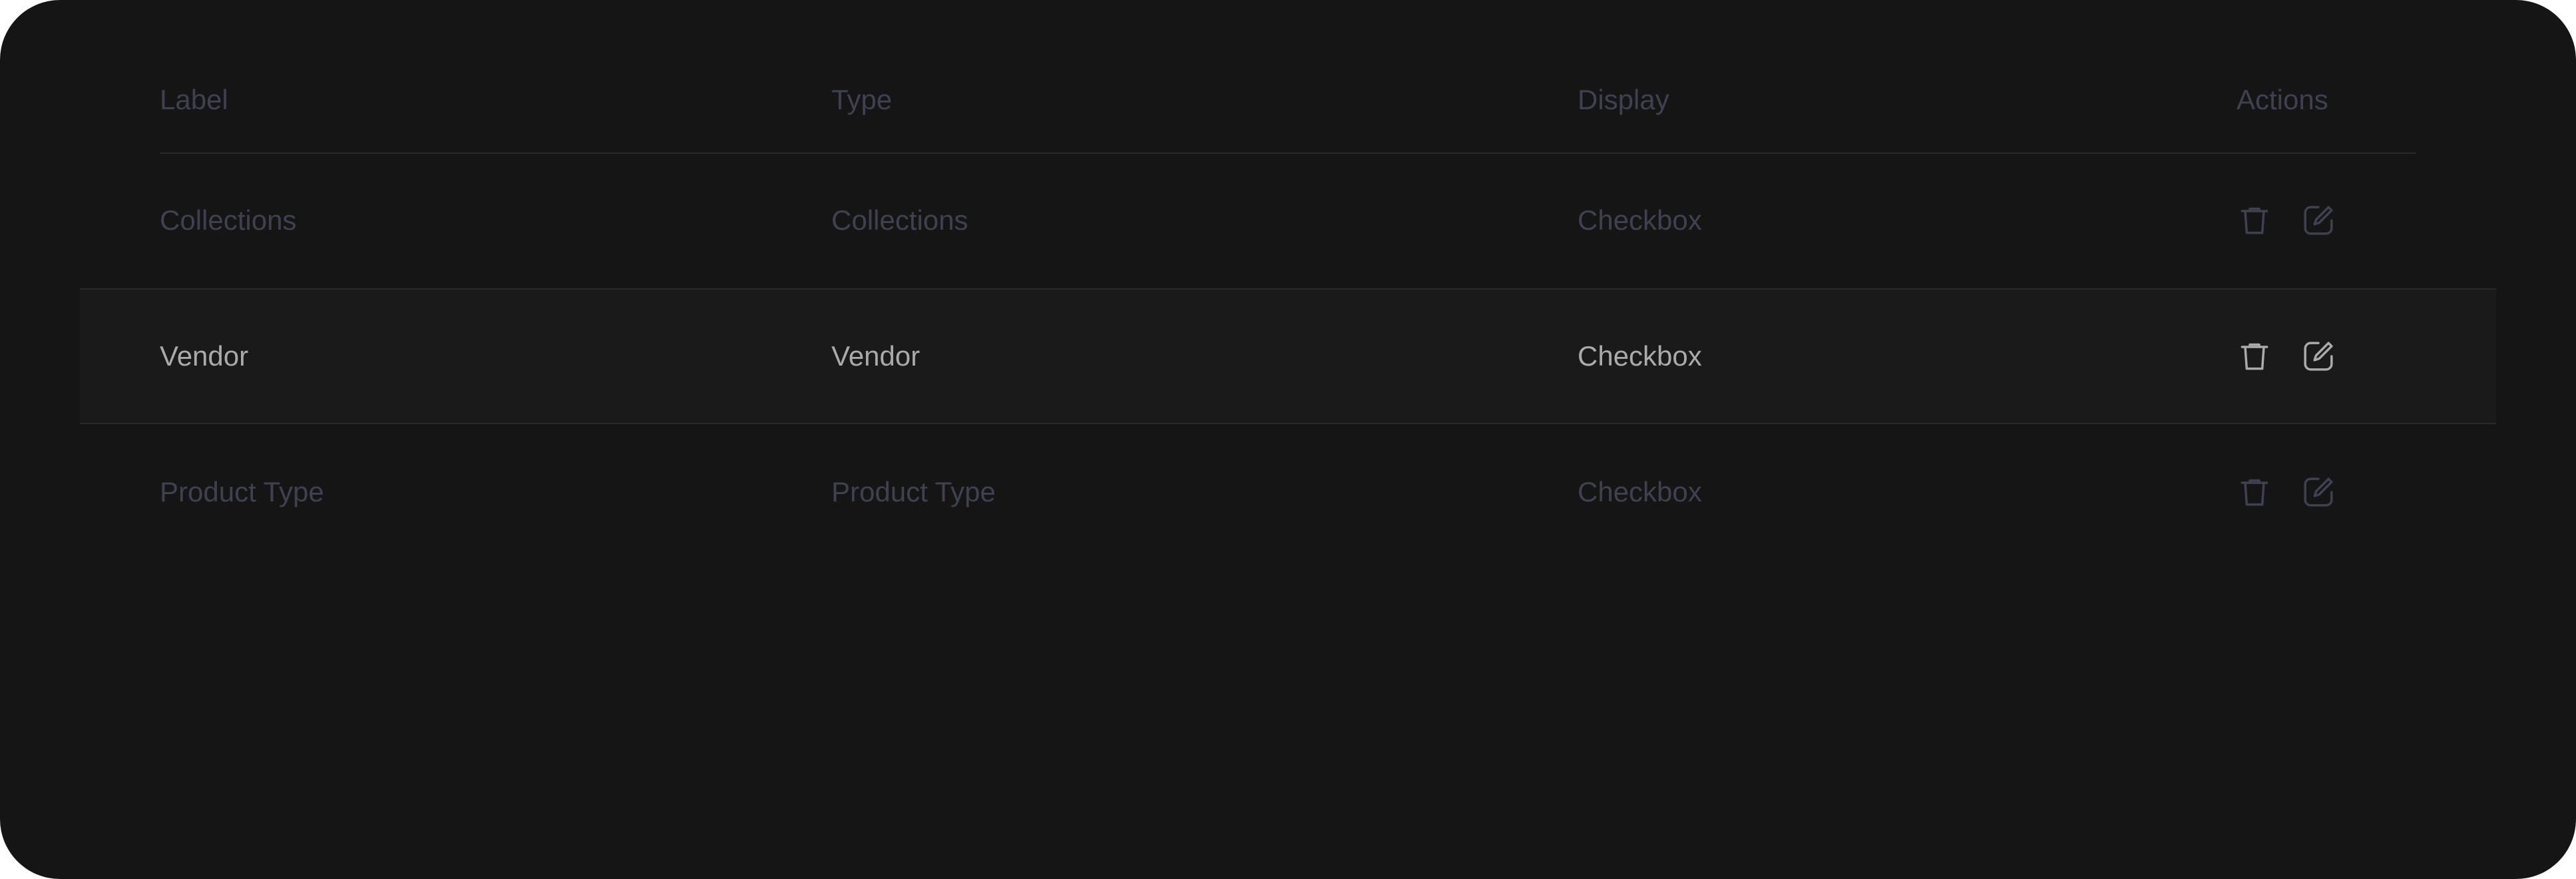 This screenshot has width=2576, height=879. Describe the element at coordinates (2282, 99) in the screenshot. I see `column-header-actions: Actions` at that location.